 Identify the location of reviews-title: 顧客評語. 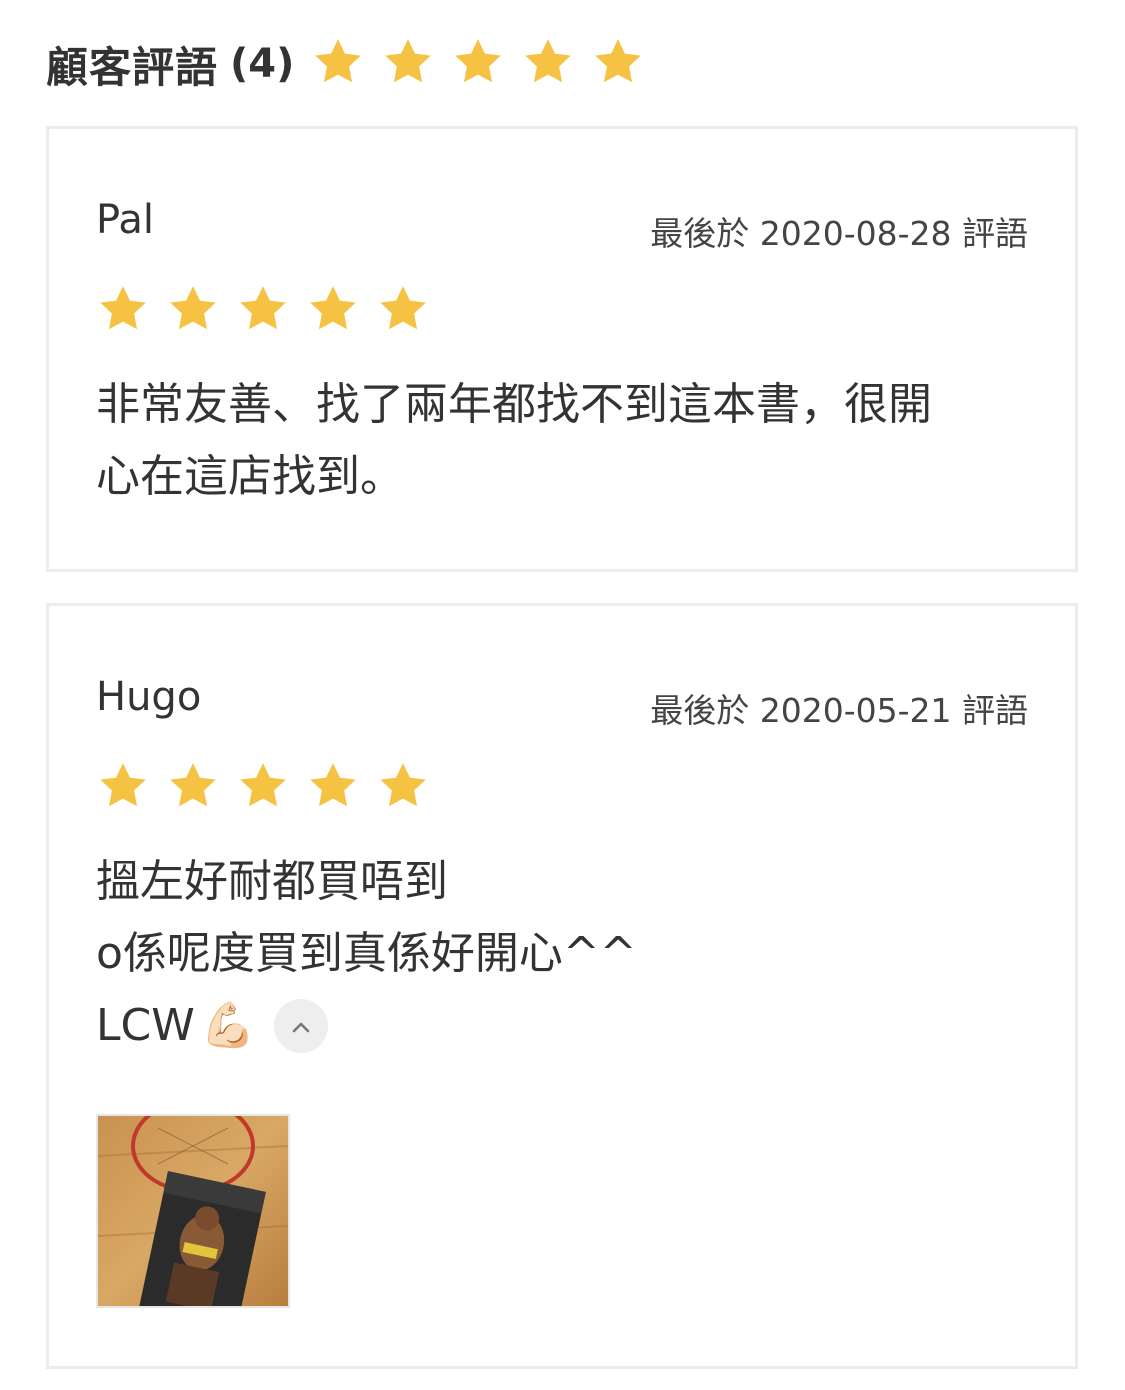
(132, 67).